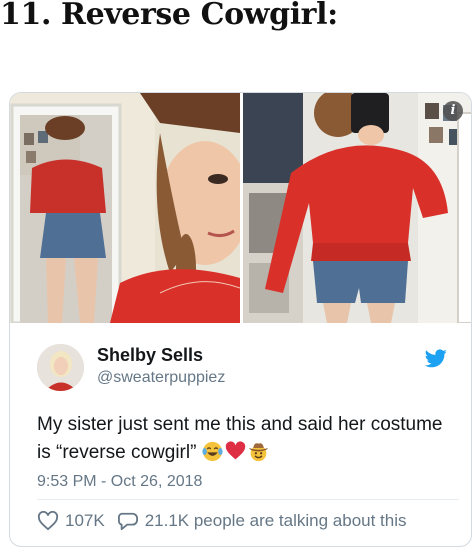 The image size is (474, 551). What do you see at coordinates (212, 451) in the screenshot?
I see `face-with-tears-of-joy-emoji` at bounding box center [212, 451].